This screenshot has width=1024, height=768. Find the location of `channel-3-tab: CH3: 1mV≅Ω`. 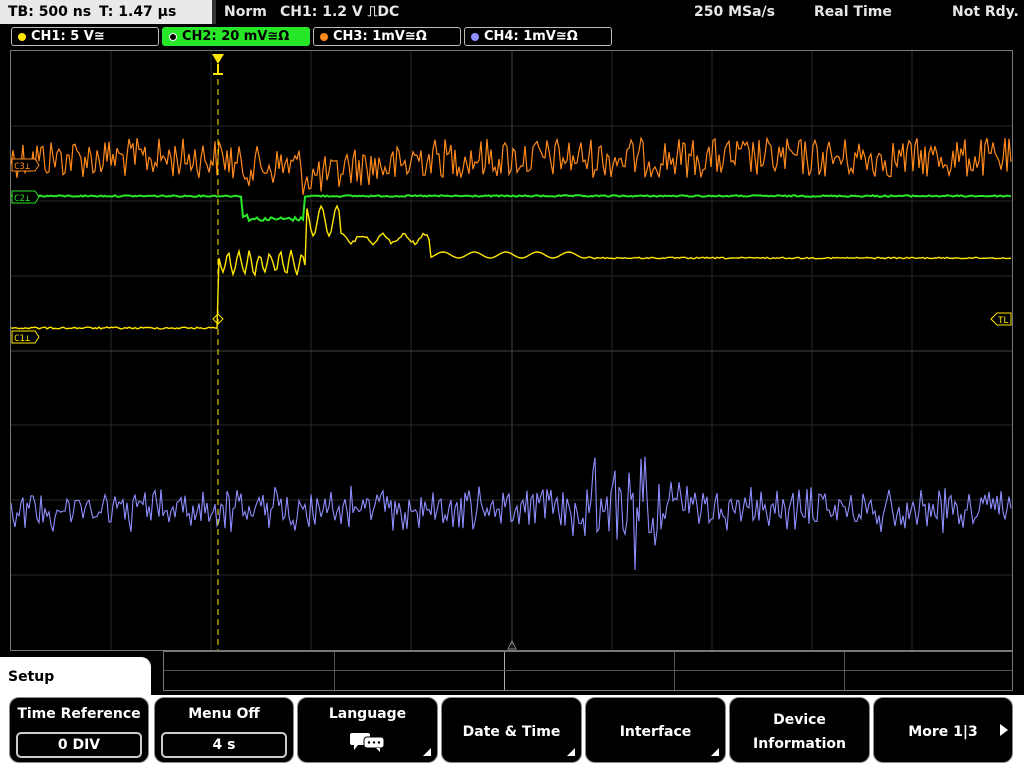

channel-3-tab: CH3: 1mV≅Ω is located at coordinates (387, 36).